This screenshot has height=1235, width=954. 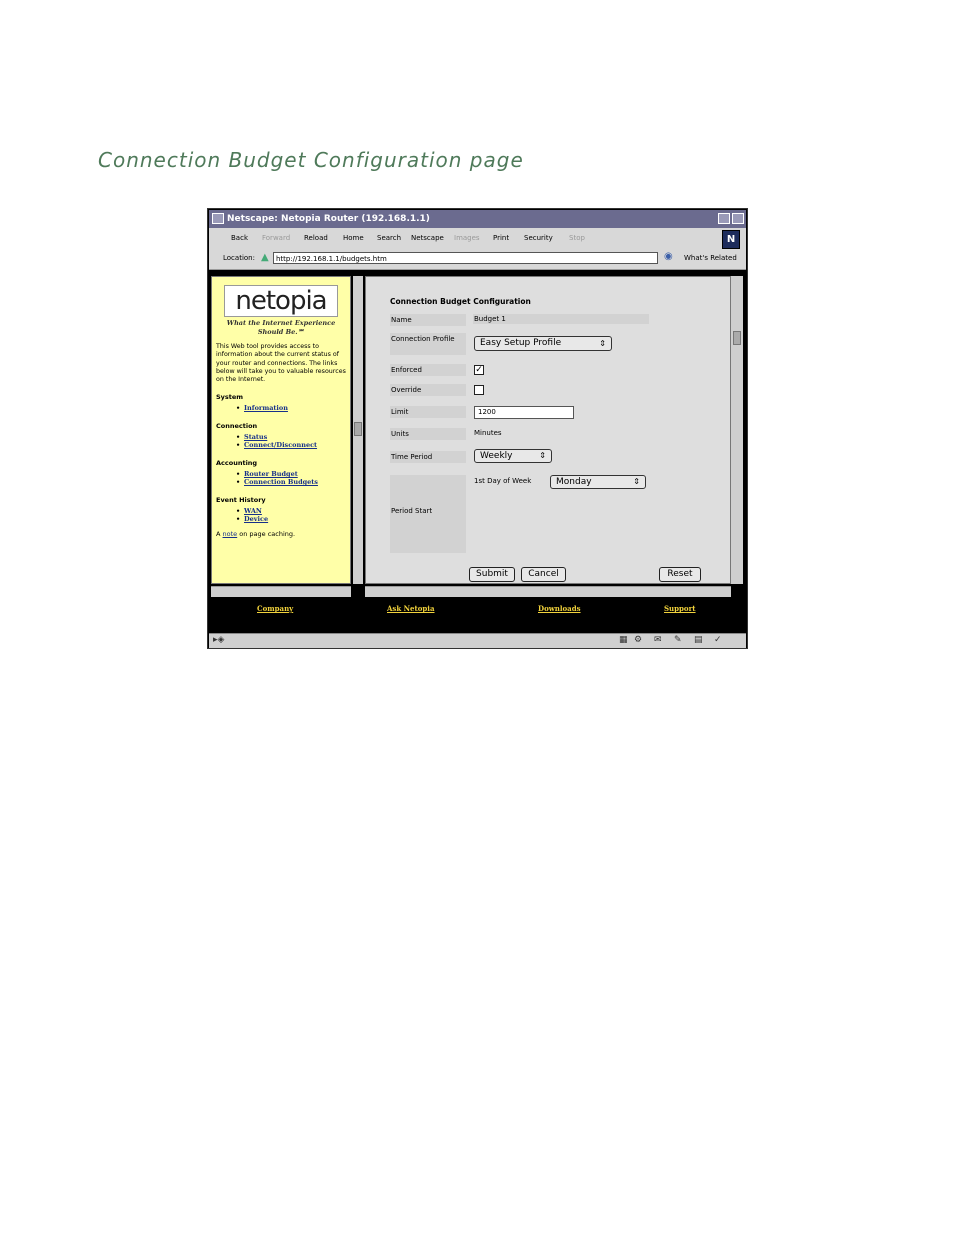 I want to click on window-titlebar: Netscape: Netopia Router (192.168.1.1), so click(x=477, y=219).